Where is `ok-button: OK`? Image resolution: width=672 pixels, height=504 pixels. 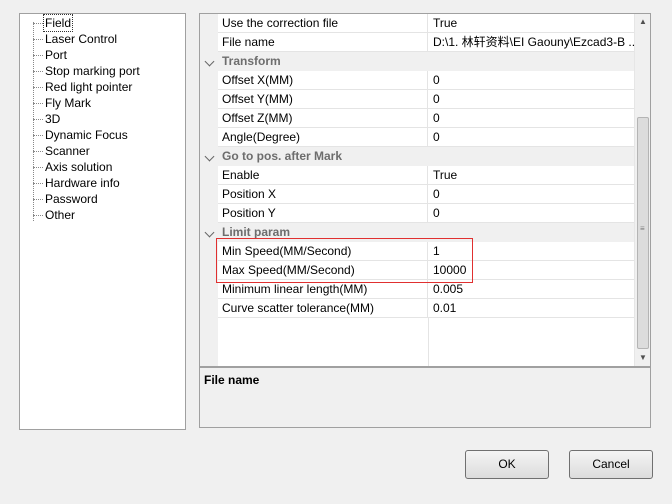 ok-button: OK is located at coordinates (507, 464).